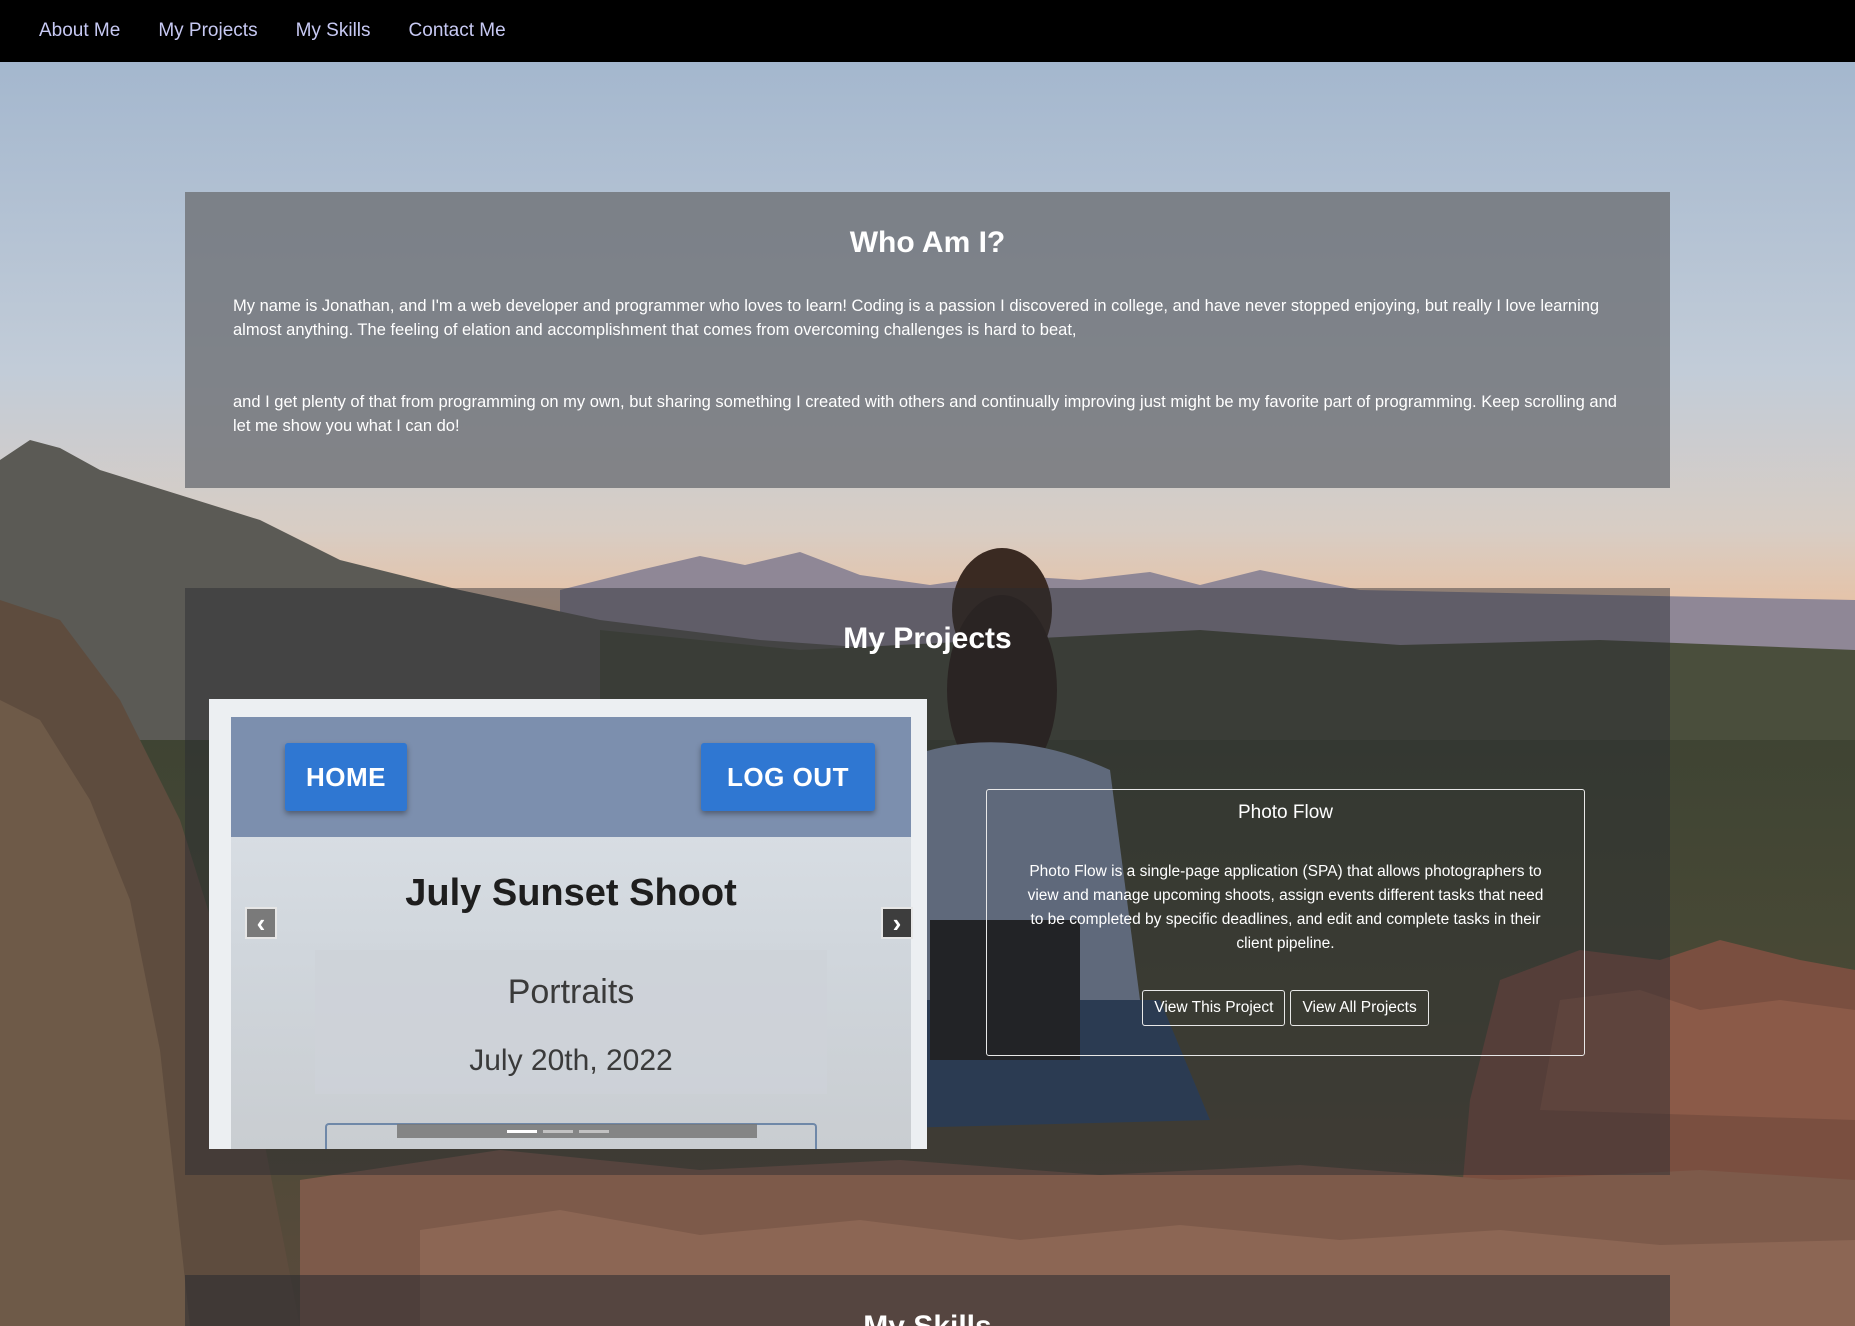 The height and width of the screenshot is (1326, 1855). What do you see at coordinates (788, 777) in the screenshot?
I see `slide-logout-button: LOG OUT` at bounding box center [788, 777].